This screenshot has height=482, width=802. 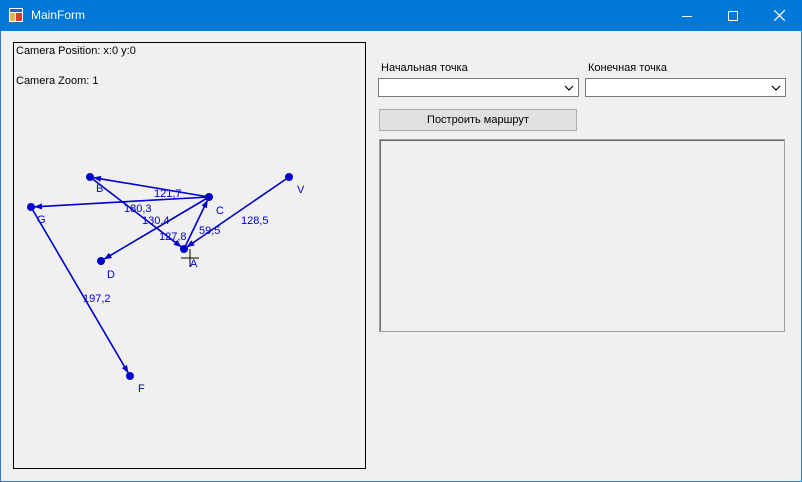 I want to click on maximize-button, so click(x=733, y=15).